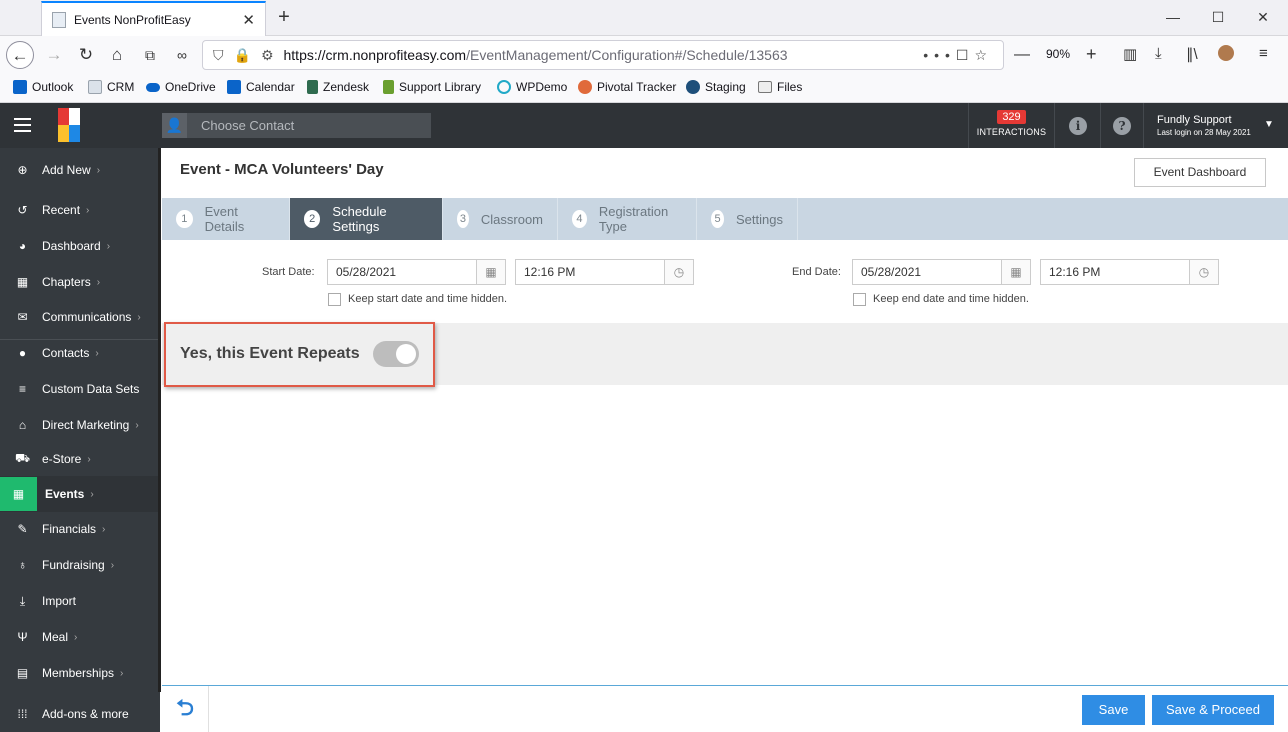  Describe the element at coordinates (1016, 272) in the screenshot. I see `end-calendar-icon: ▦` at that location.